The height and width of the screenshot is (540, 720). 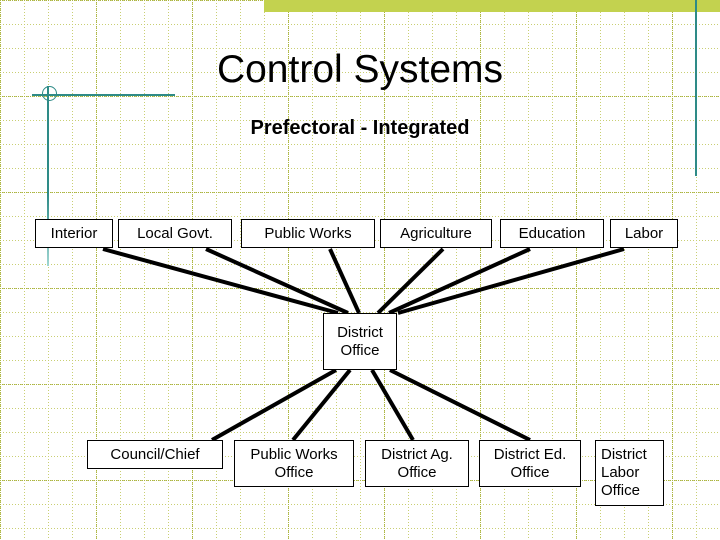 I want to click on node-district-ed-office: District Ed. Office, so click(x=530, y=463).